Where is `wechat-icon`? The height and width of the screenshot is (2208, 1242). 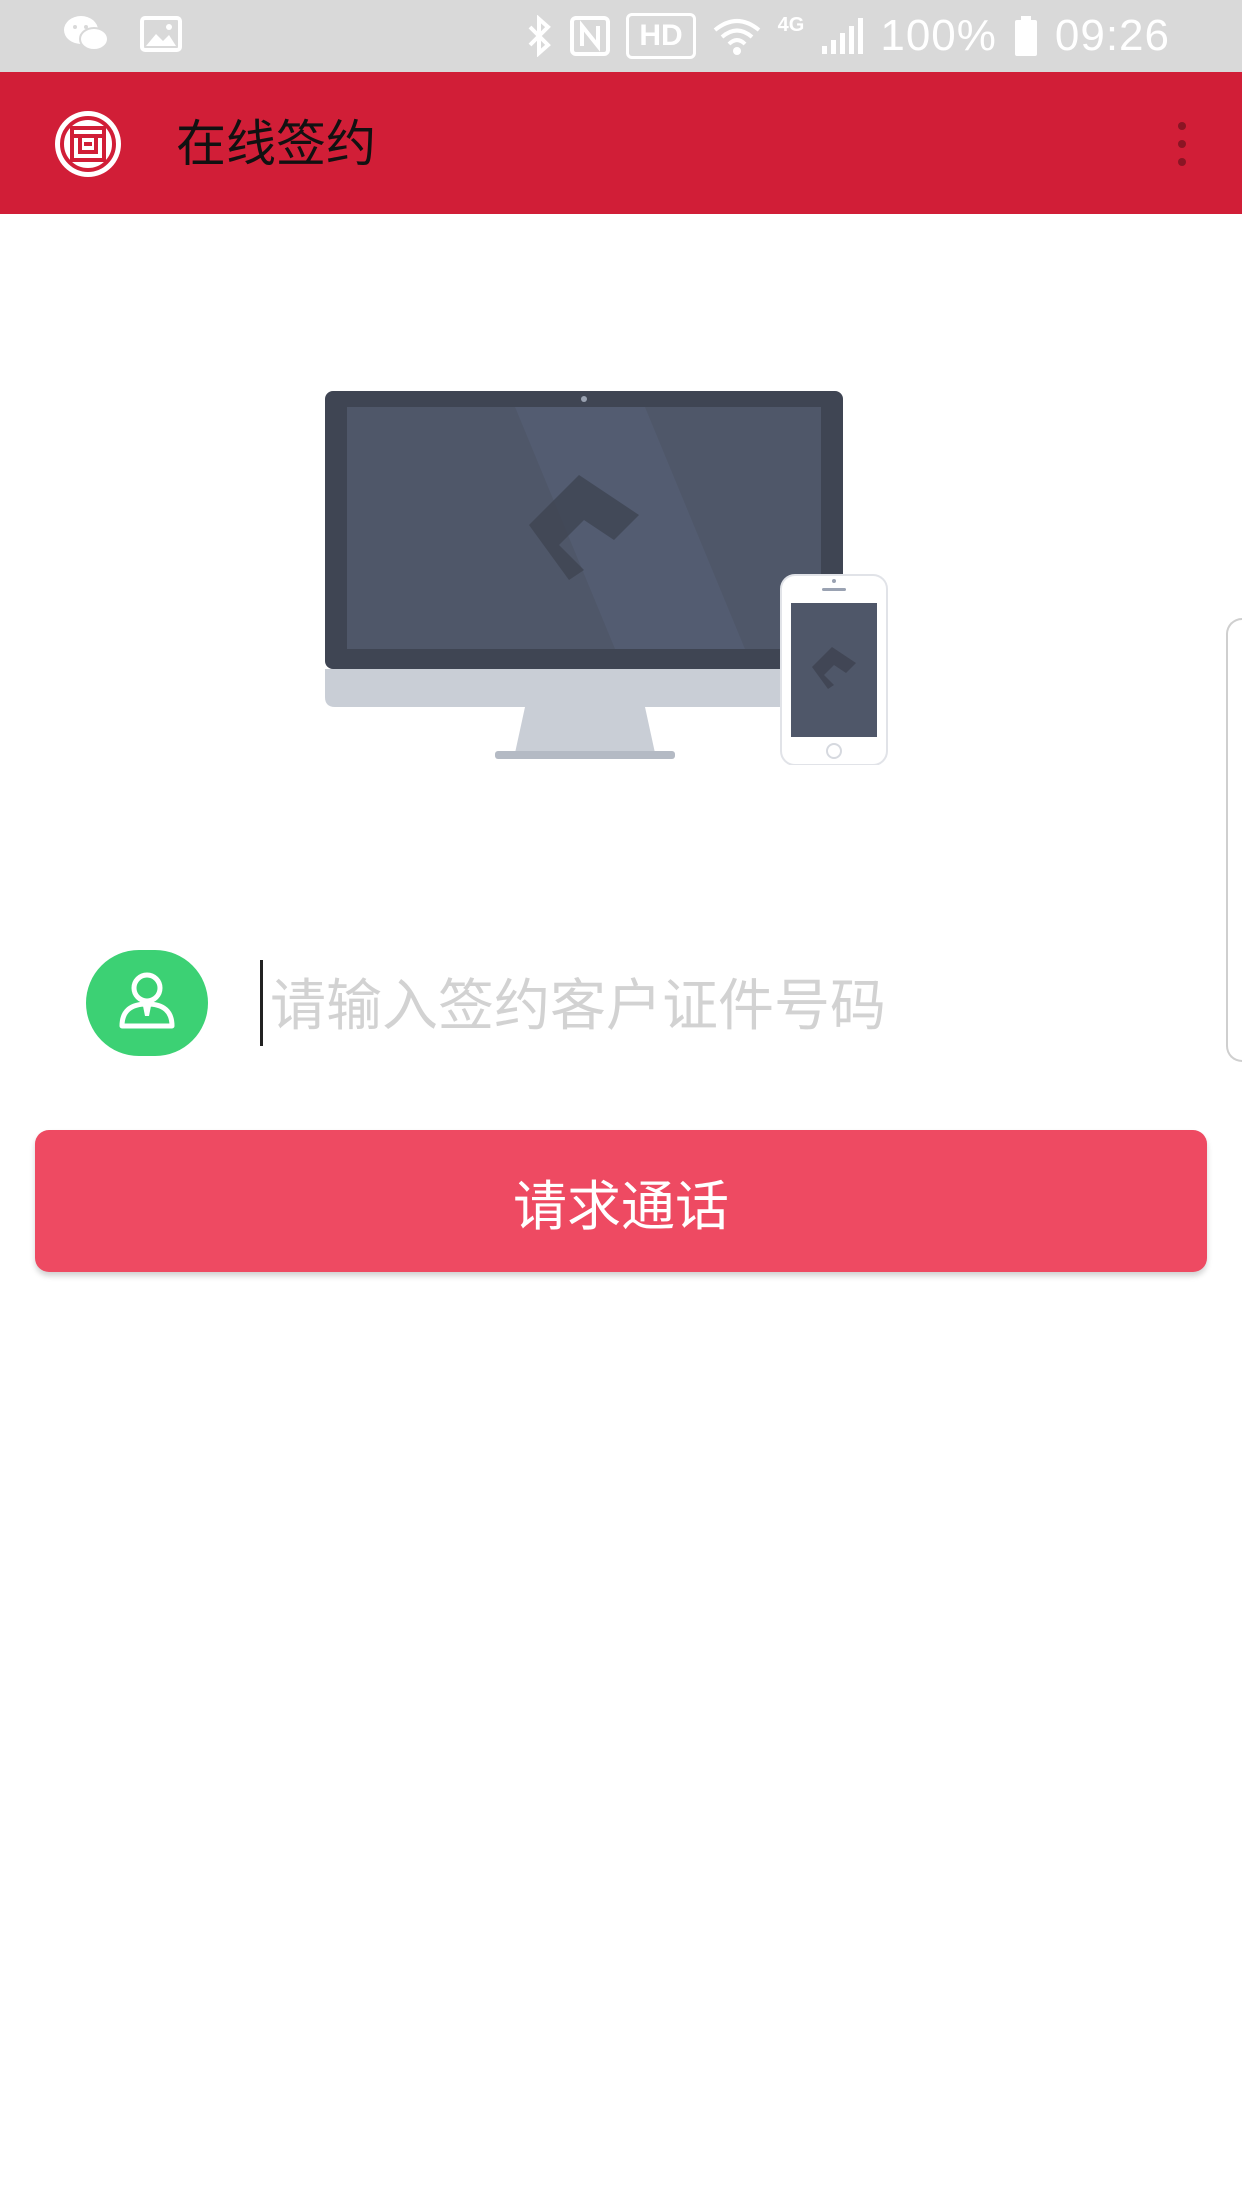
wechat-icon is located at coordinates (86, 33).